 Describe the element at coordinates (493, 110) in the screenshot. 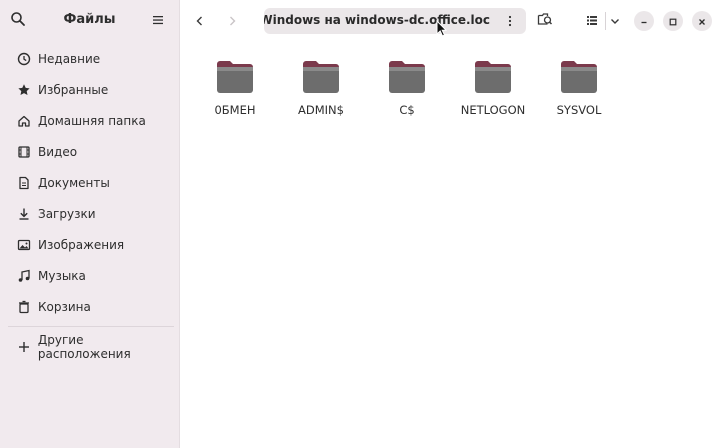

I see `folder-name: NETLOGON` at that location.